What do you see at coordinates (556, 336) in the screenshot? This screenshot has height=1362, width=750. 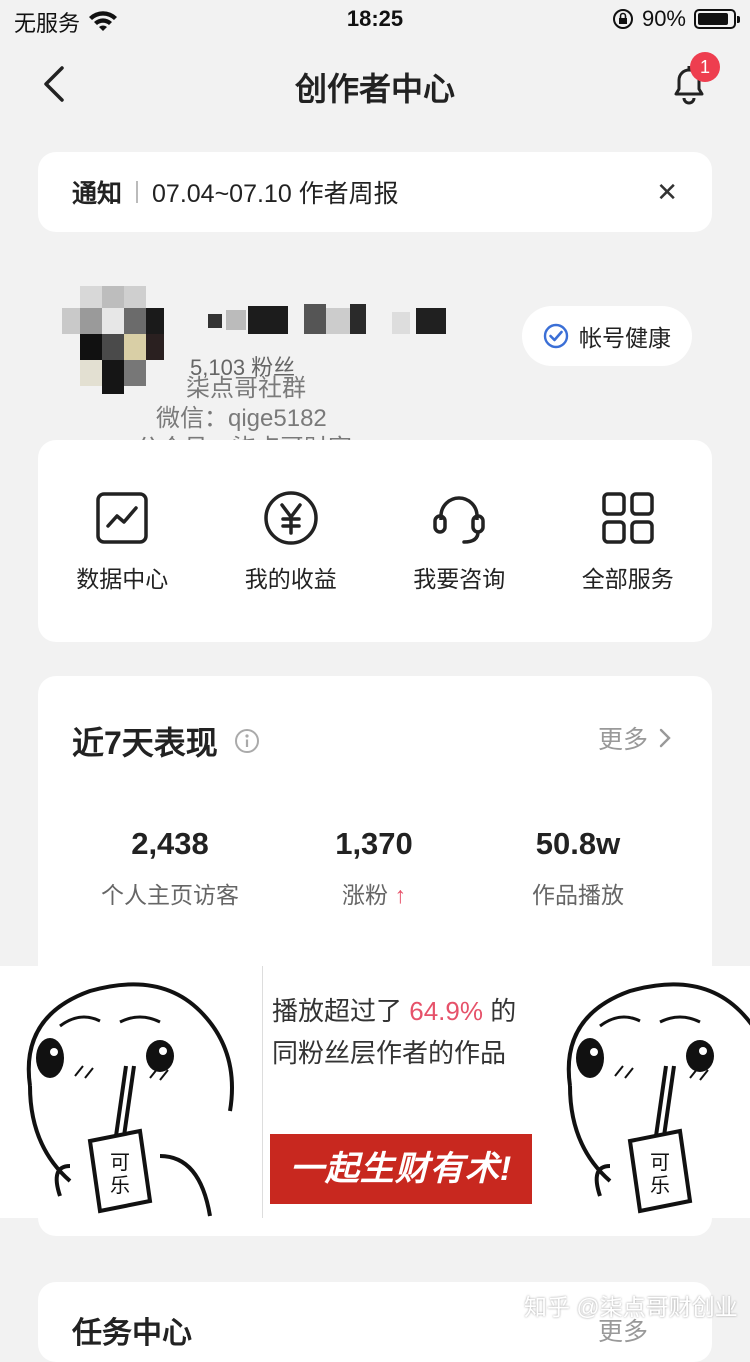 I see `check-circle-icon` at bounding box center [556, 336].